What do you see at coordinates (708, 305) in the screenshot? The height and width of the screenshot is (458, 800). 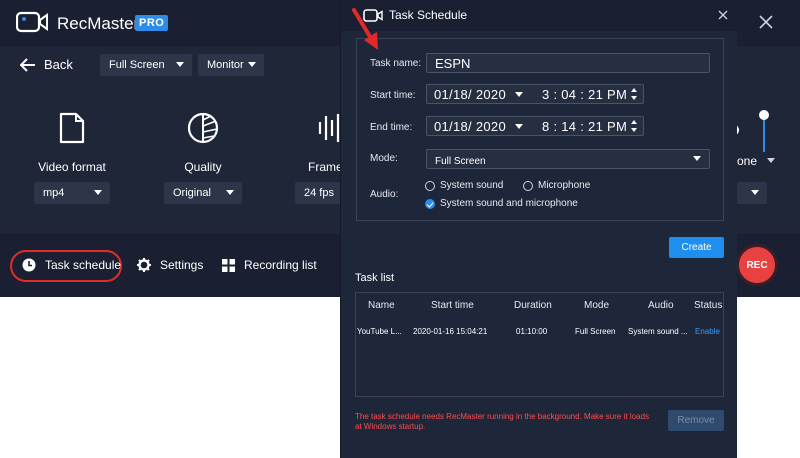 I see `column-header: Status` at bounding box center [708, 305].